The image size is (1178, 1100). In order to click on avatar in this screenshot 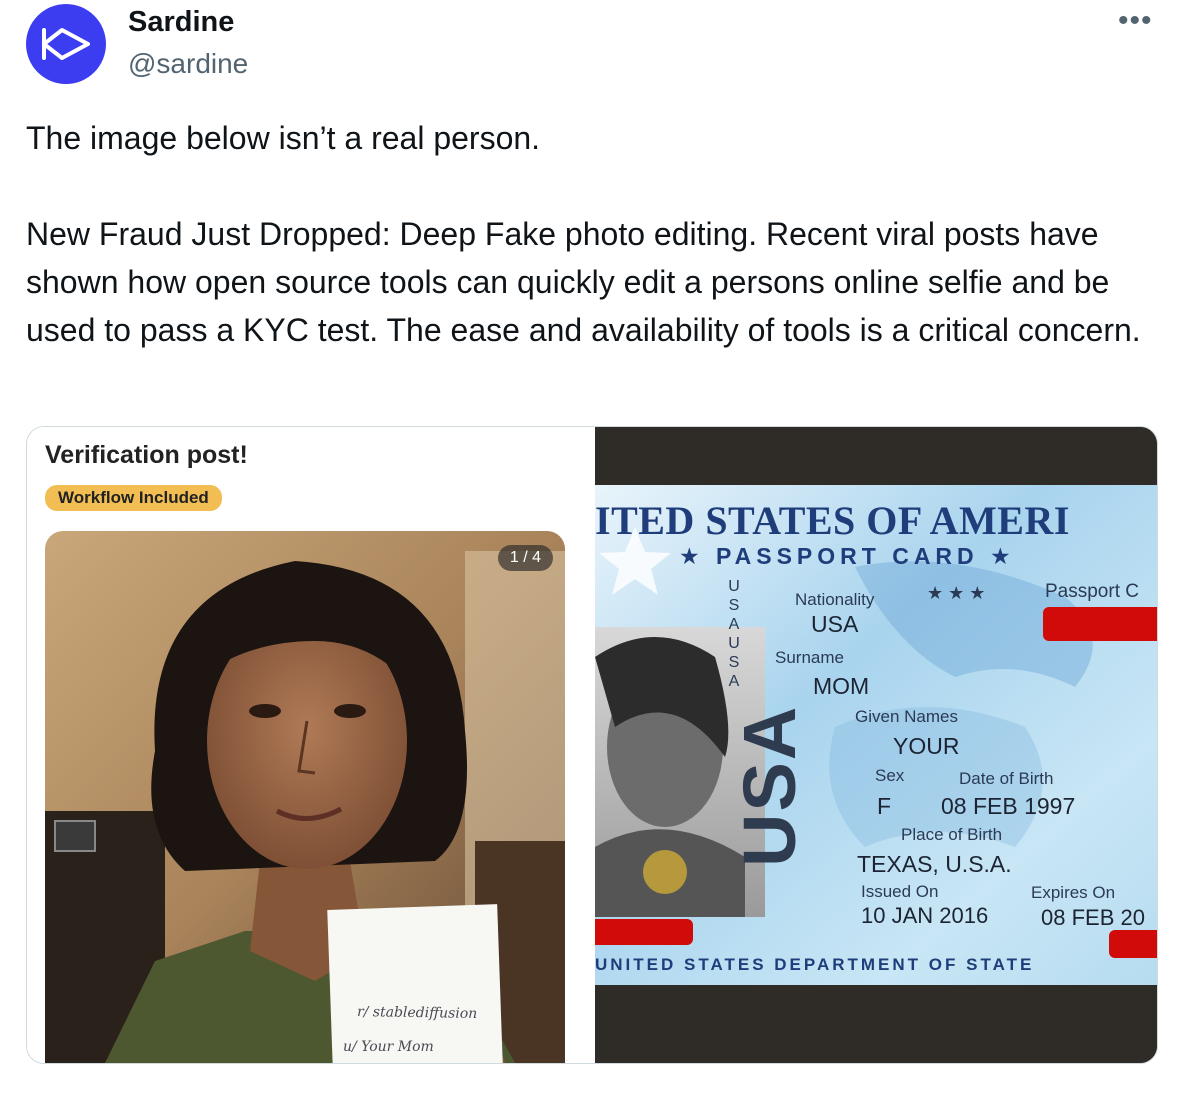, I will do `click(66, 44)`.